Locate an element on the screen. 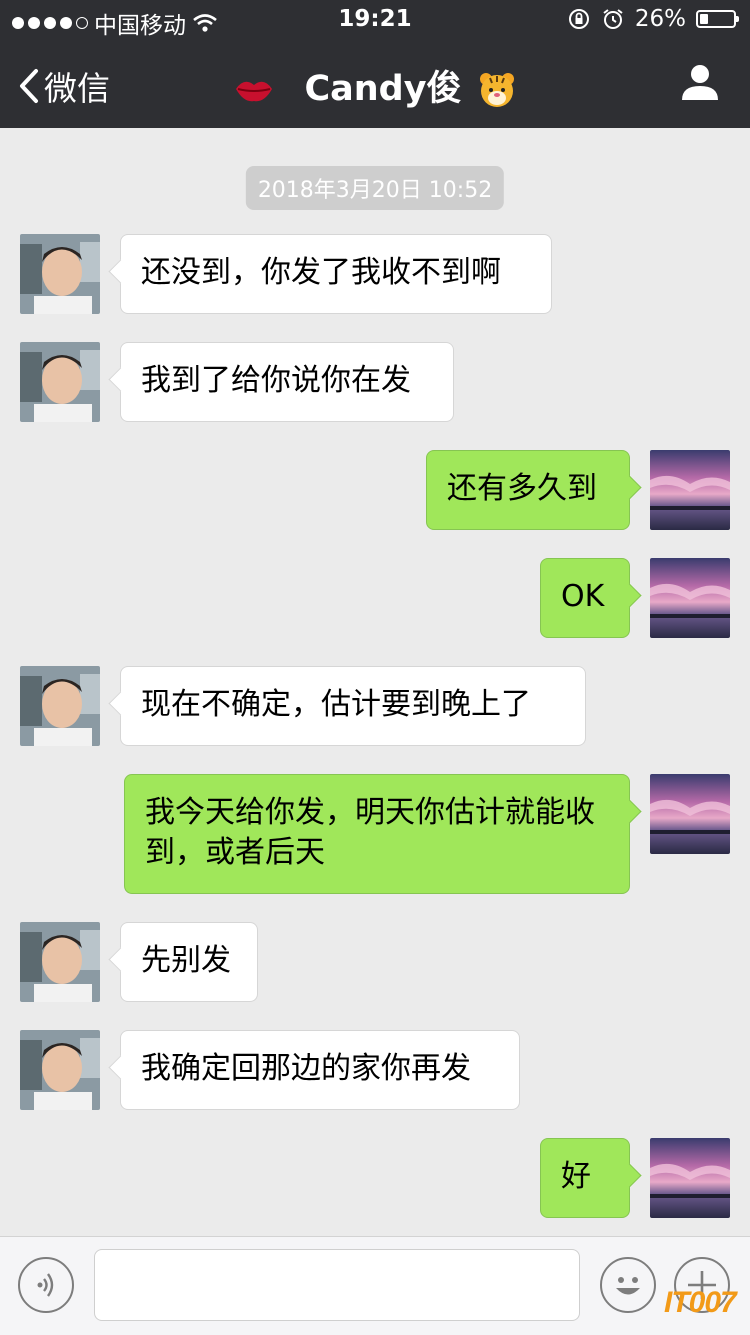  nav-bar: 微信 Candy俊 is located at coordinates (375, 84).